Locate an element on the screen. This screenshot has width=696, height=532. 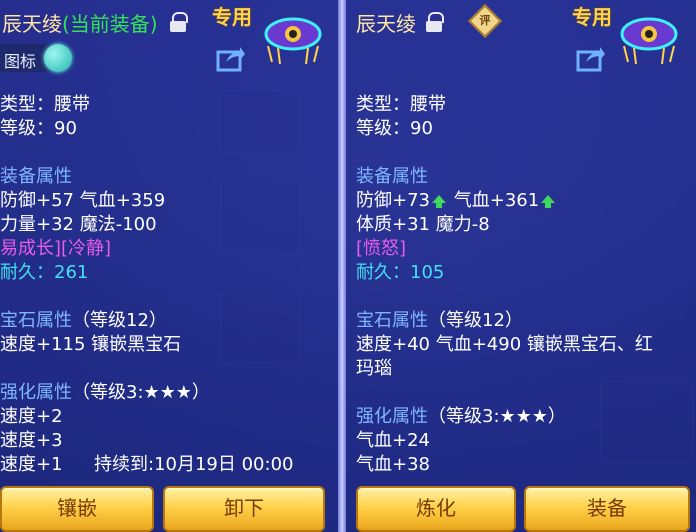
refine-button: 炼化 is located at coordinates (436, 509).